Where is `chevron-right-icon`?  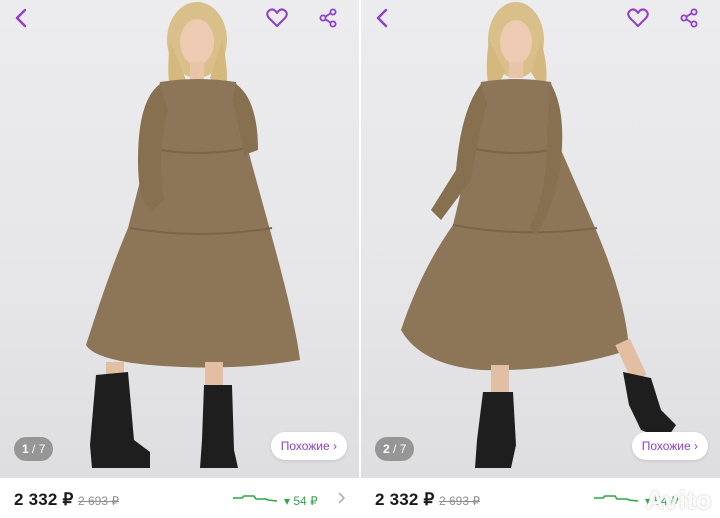 chevron-right-icon is located at coordinates (341, 498).